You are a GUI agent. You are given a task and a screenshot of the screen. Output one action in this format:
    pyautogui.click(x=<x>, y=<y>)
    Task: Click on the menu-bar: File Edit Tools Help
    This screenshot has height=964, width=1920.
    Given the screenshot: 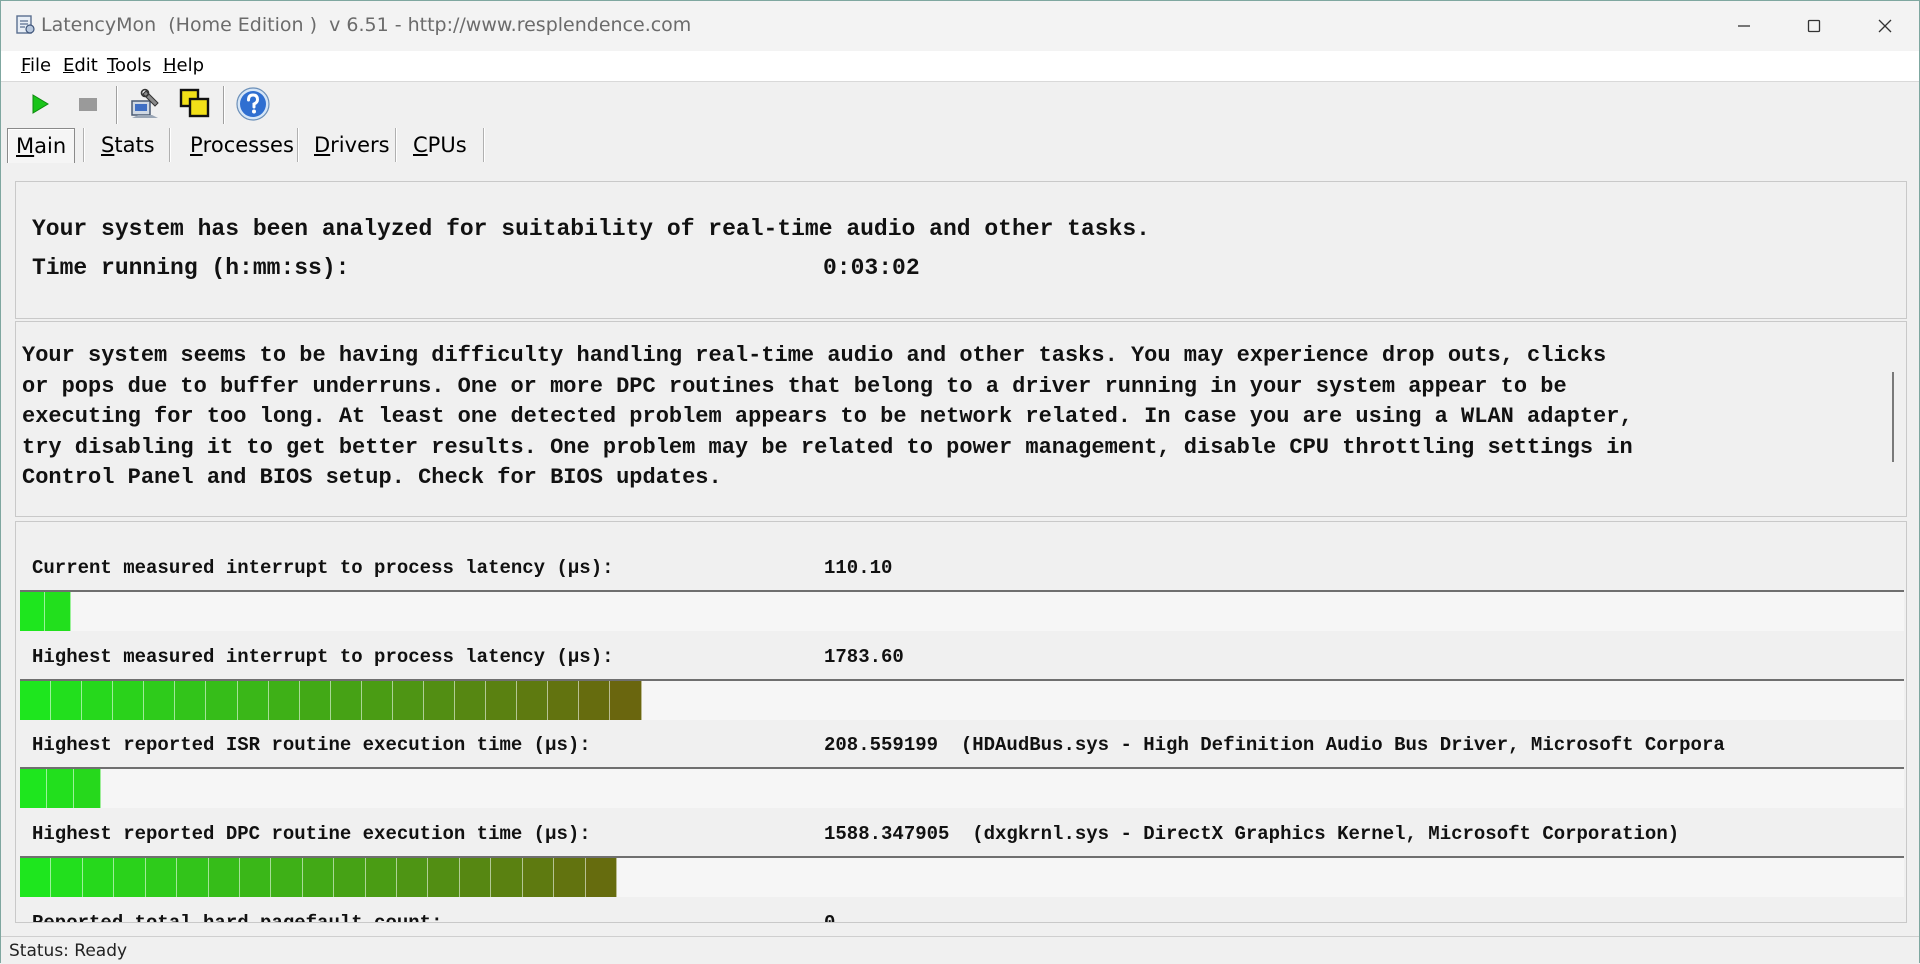 What is the action you would take?
    pyautogui.click(x=960, y=66)
    